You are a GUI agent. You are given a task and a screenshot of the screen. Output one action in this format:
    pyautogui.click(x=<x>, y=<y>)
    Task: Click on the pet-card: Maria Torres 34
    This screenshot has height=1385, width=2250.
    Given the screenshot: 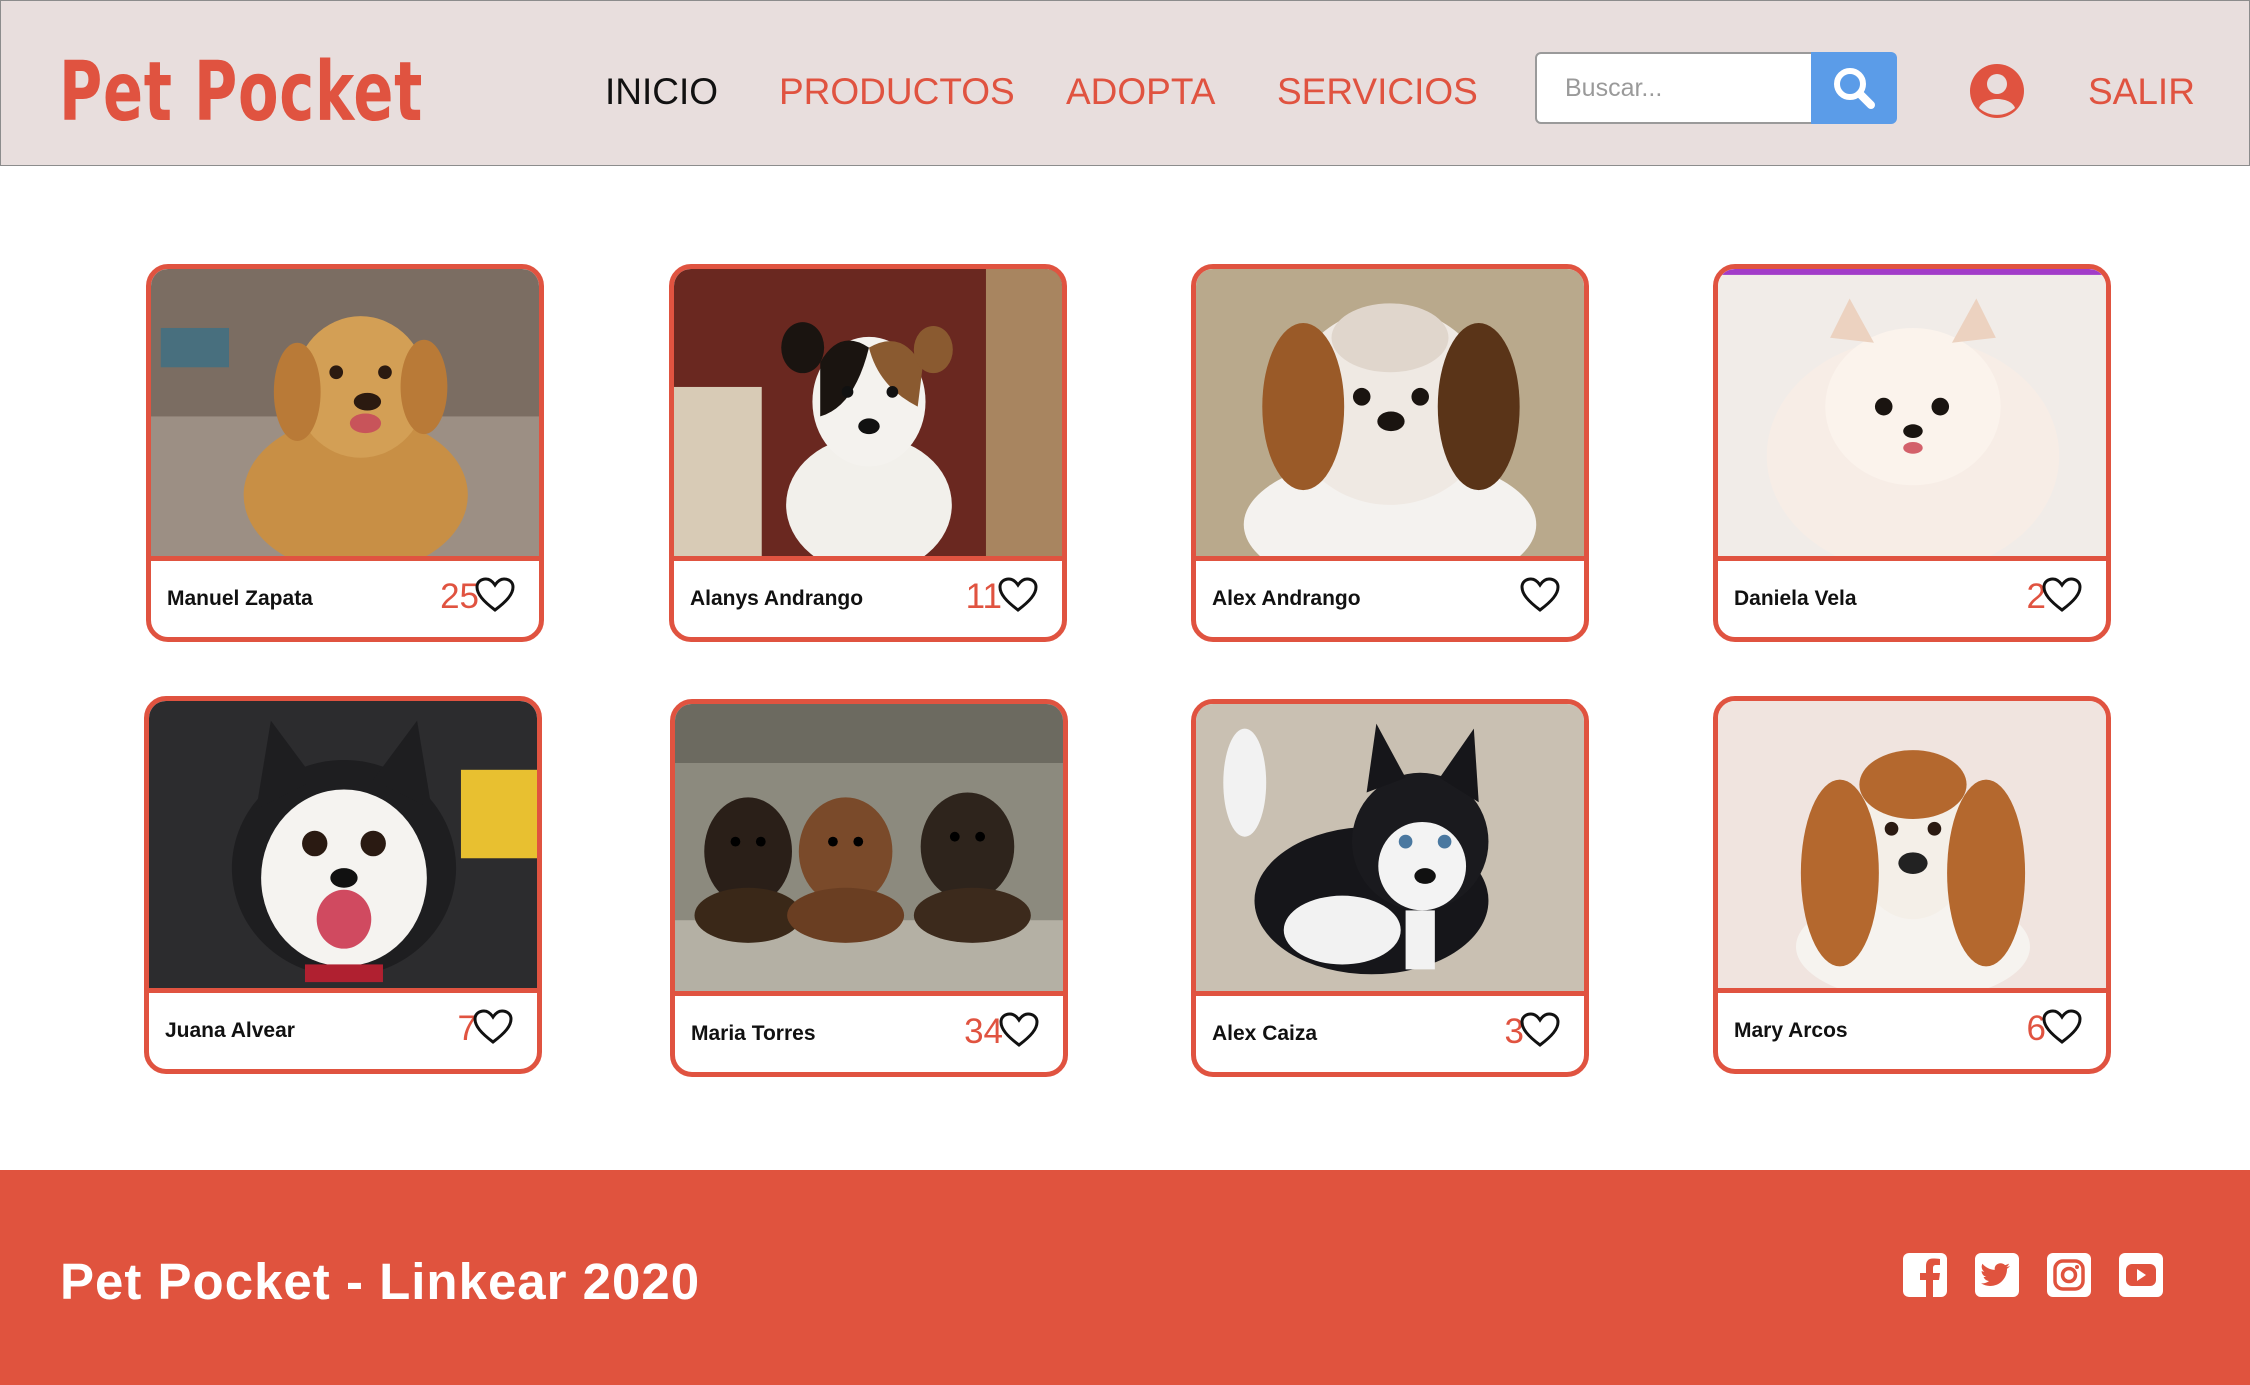 What is the action you would take?
    pyautogui.click(x=869, y=888)
    